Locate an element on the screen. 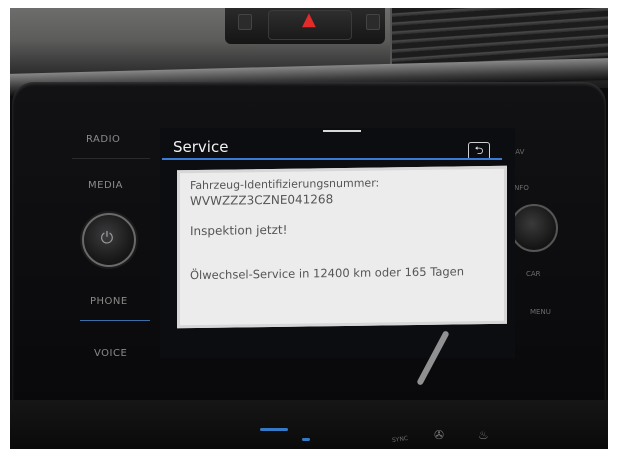 The height and width of the screenshot is (457, 618). radio-button: RADIO is located at coordinates (103, 139).